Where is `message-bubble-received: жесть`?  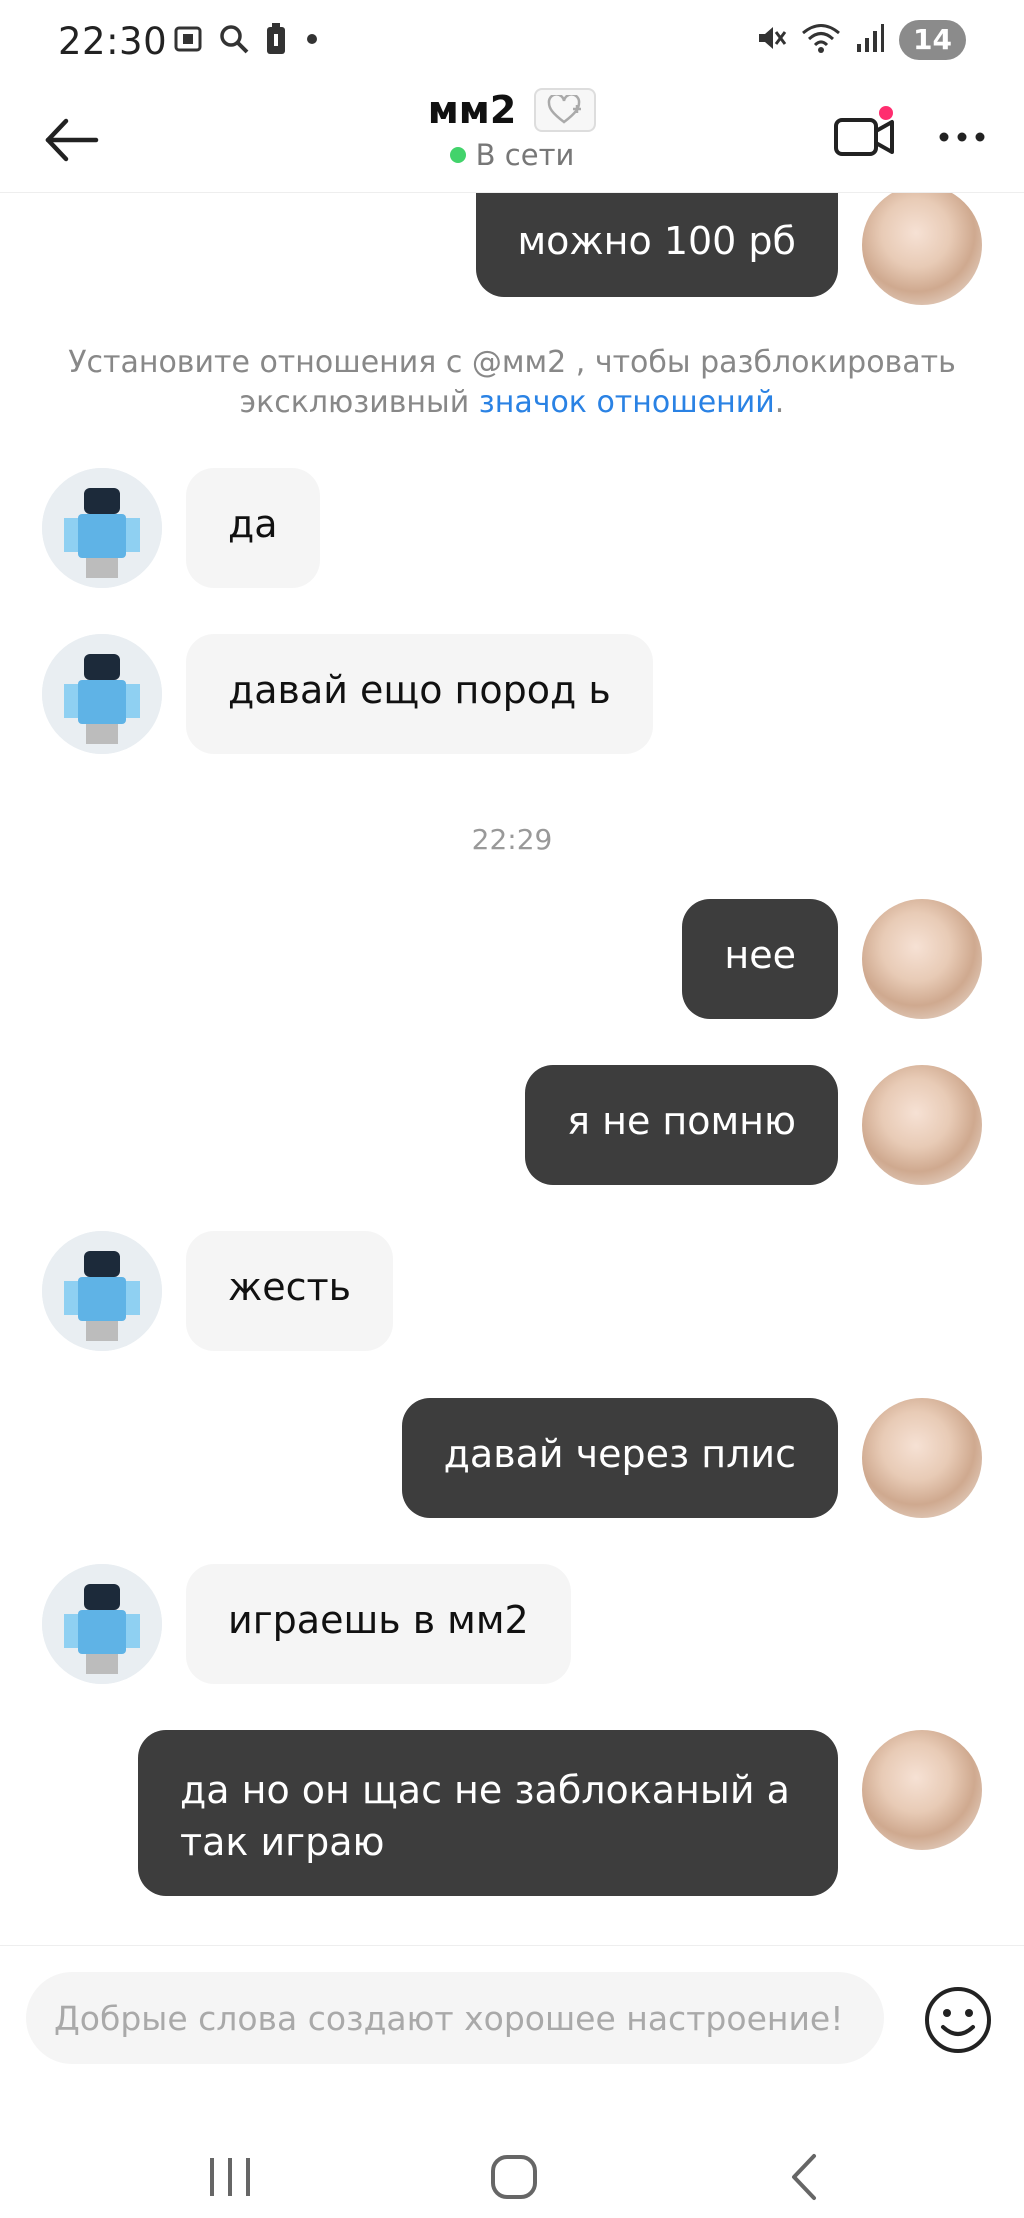
message-bubble-received: жесть is located at coordinates (290, 1291).